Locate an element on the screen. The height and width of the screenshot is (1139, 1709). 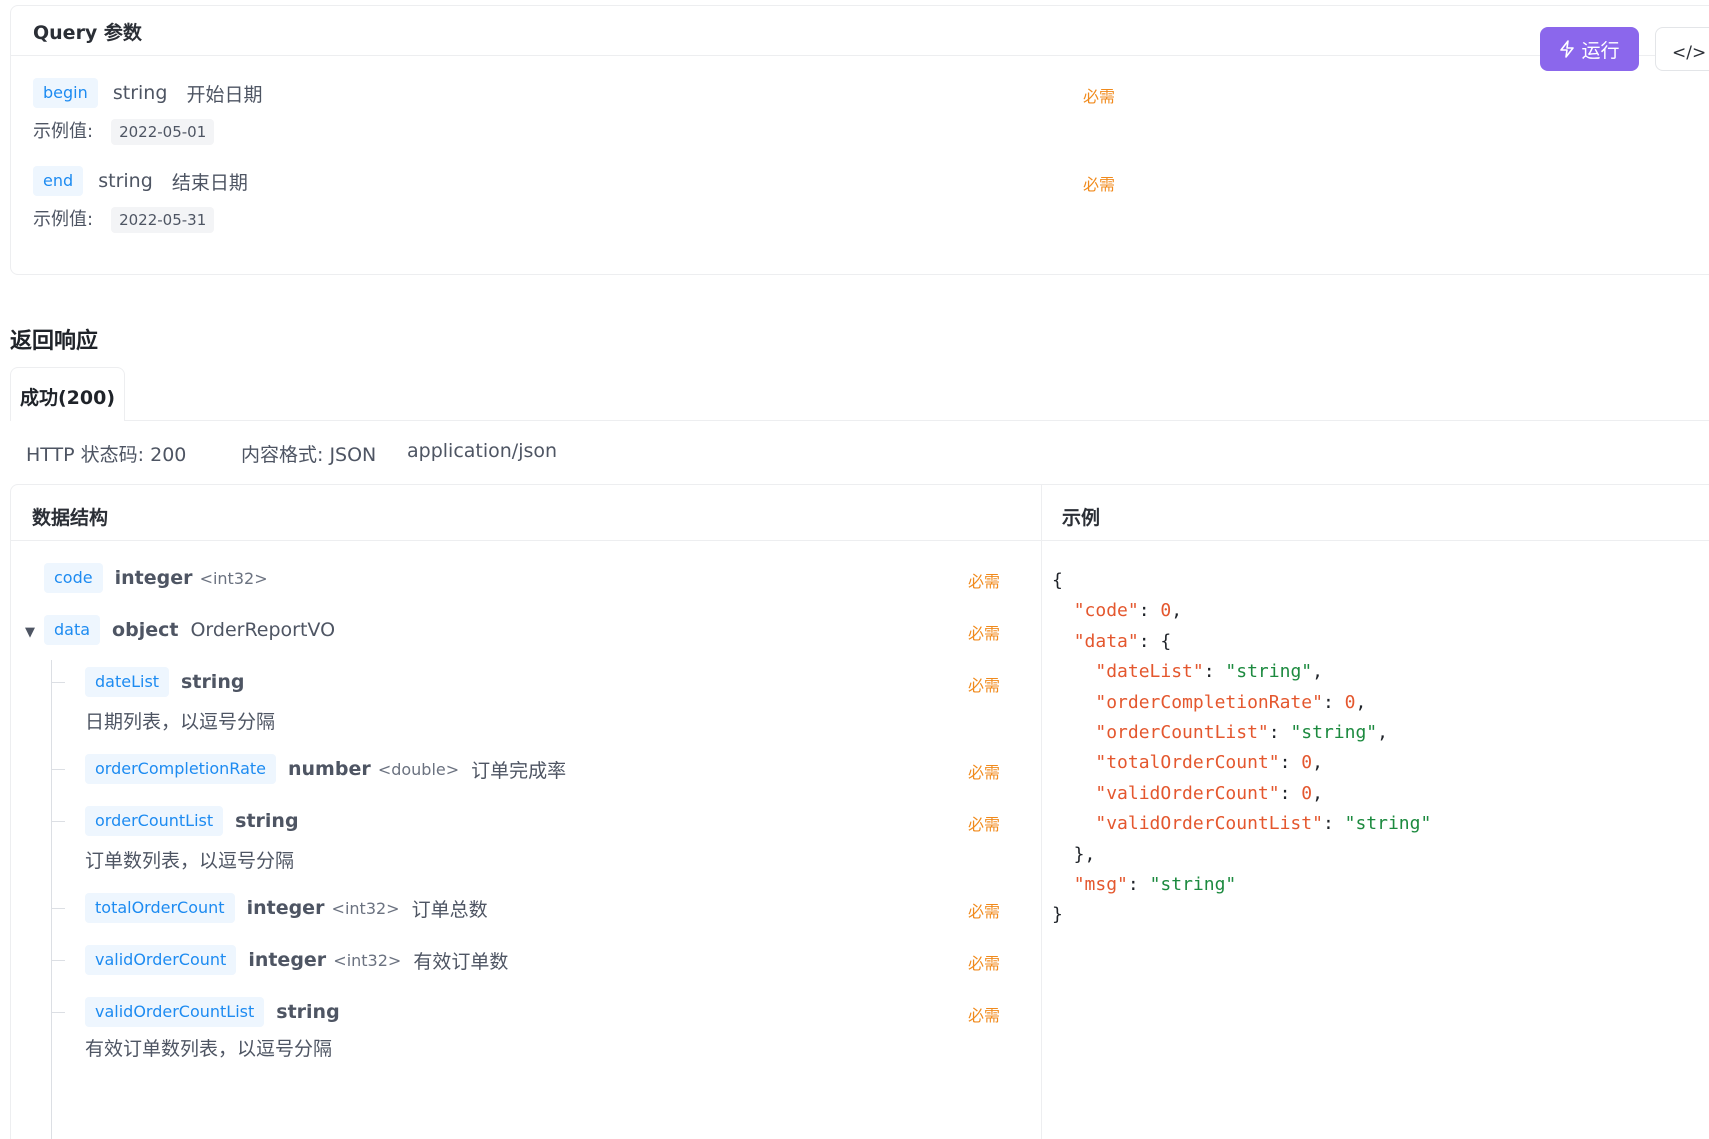
json-line: { is located at coordinates (1057, 580).